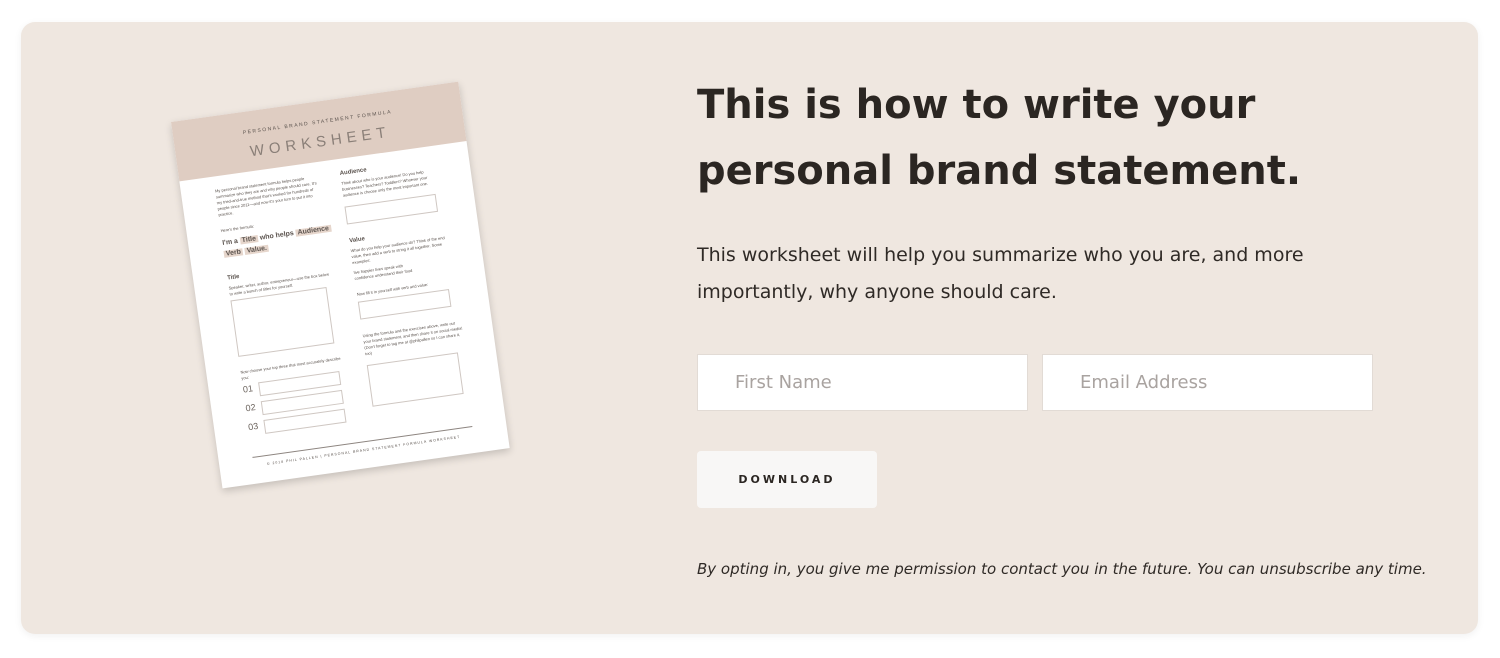 This screenshot has width=1500, height=658. Describe the element at coordinates (353, 172) in the screenshot. I see `worksheet-audience-heading: Audience` at that location.